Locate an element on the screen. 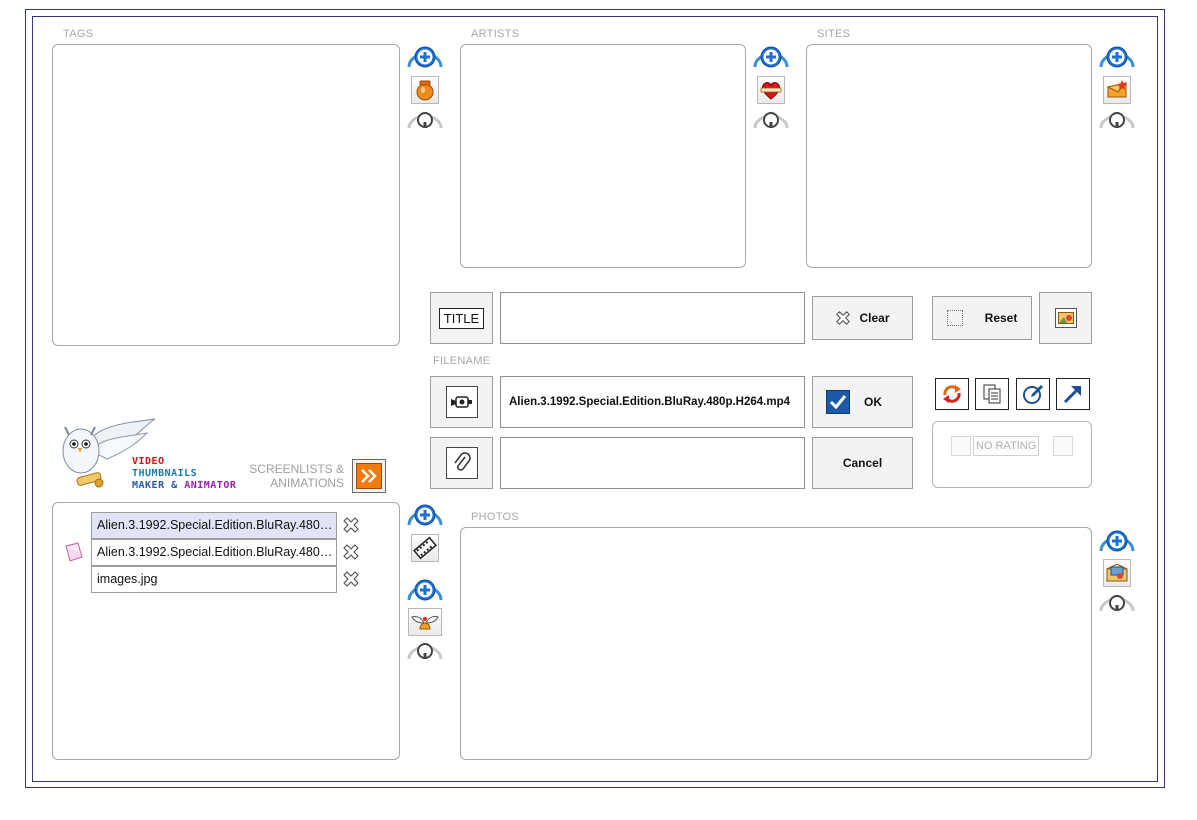 The width and height of the screenshot is (1197, 820). ok-button-label: OK is located at coordinates (873, 402).